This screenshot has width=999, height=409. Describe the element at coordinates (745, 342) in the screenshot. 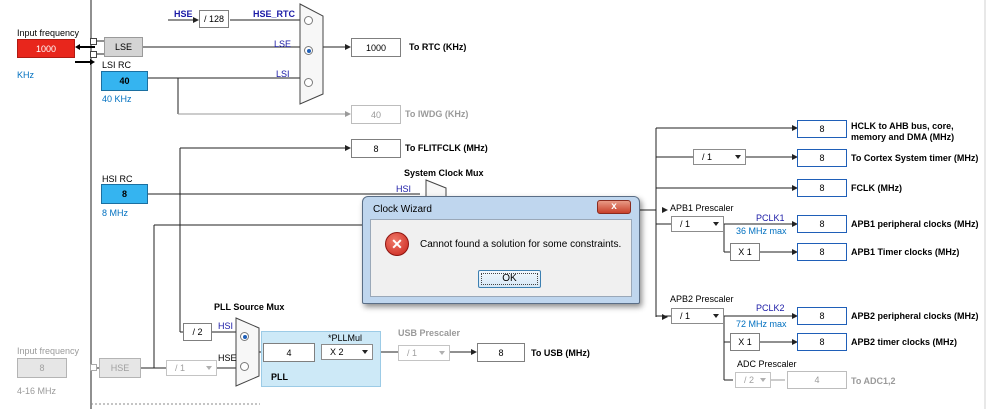

I see `apb2-timer-multiplier: X 1` at that location.